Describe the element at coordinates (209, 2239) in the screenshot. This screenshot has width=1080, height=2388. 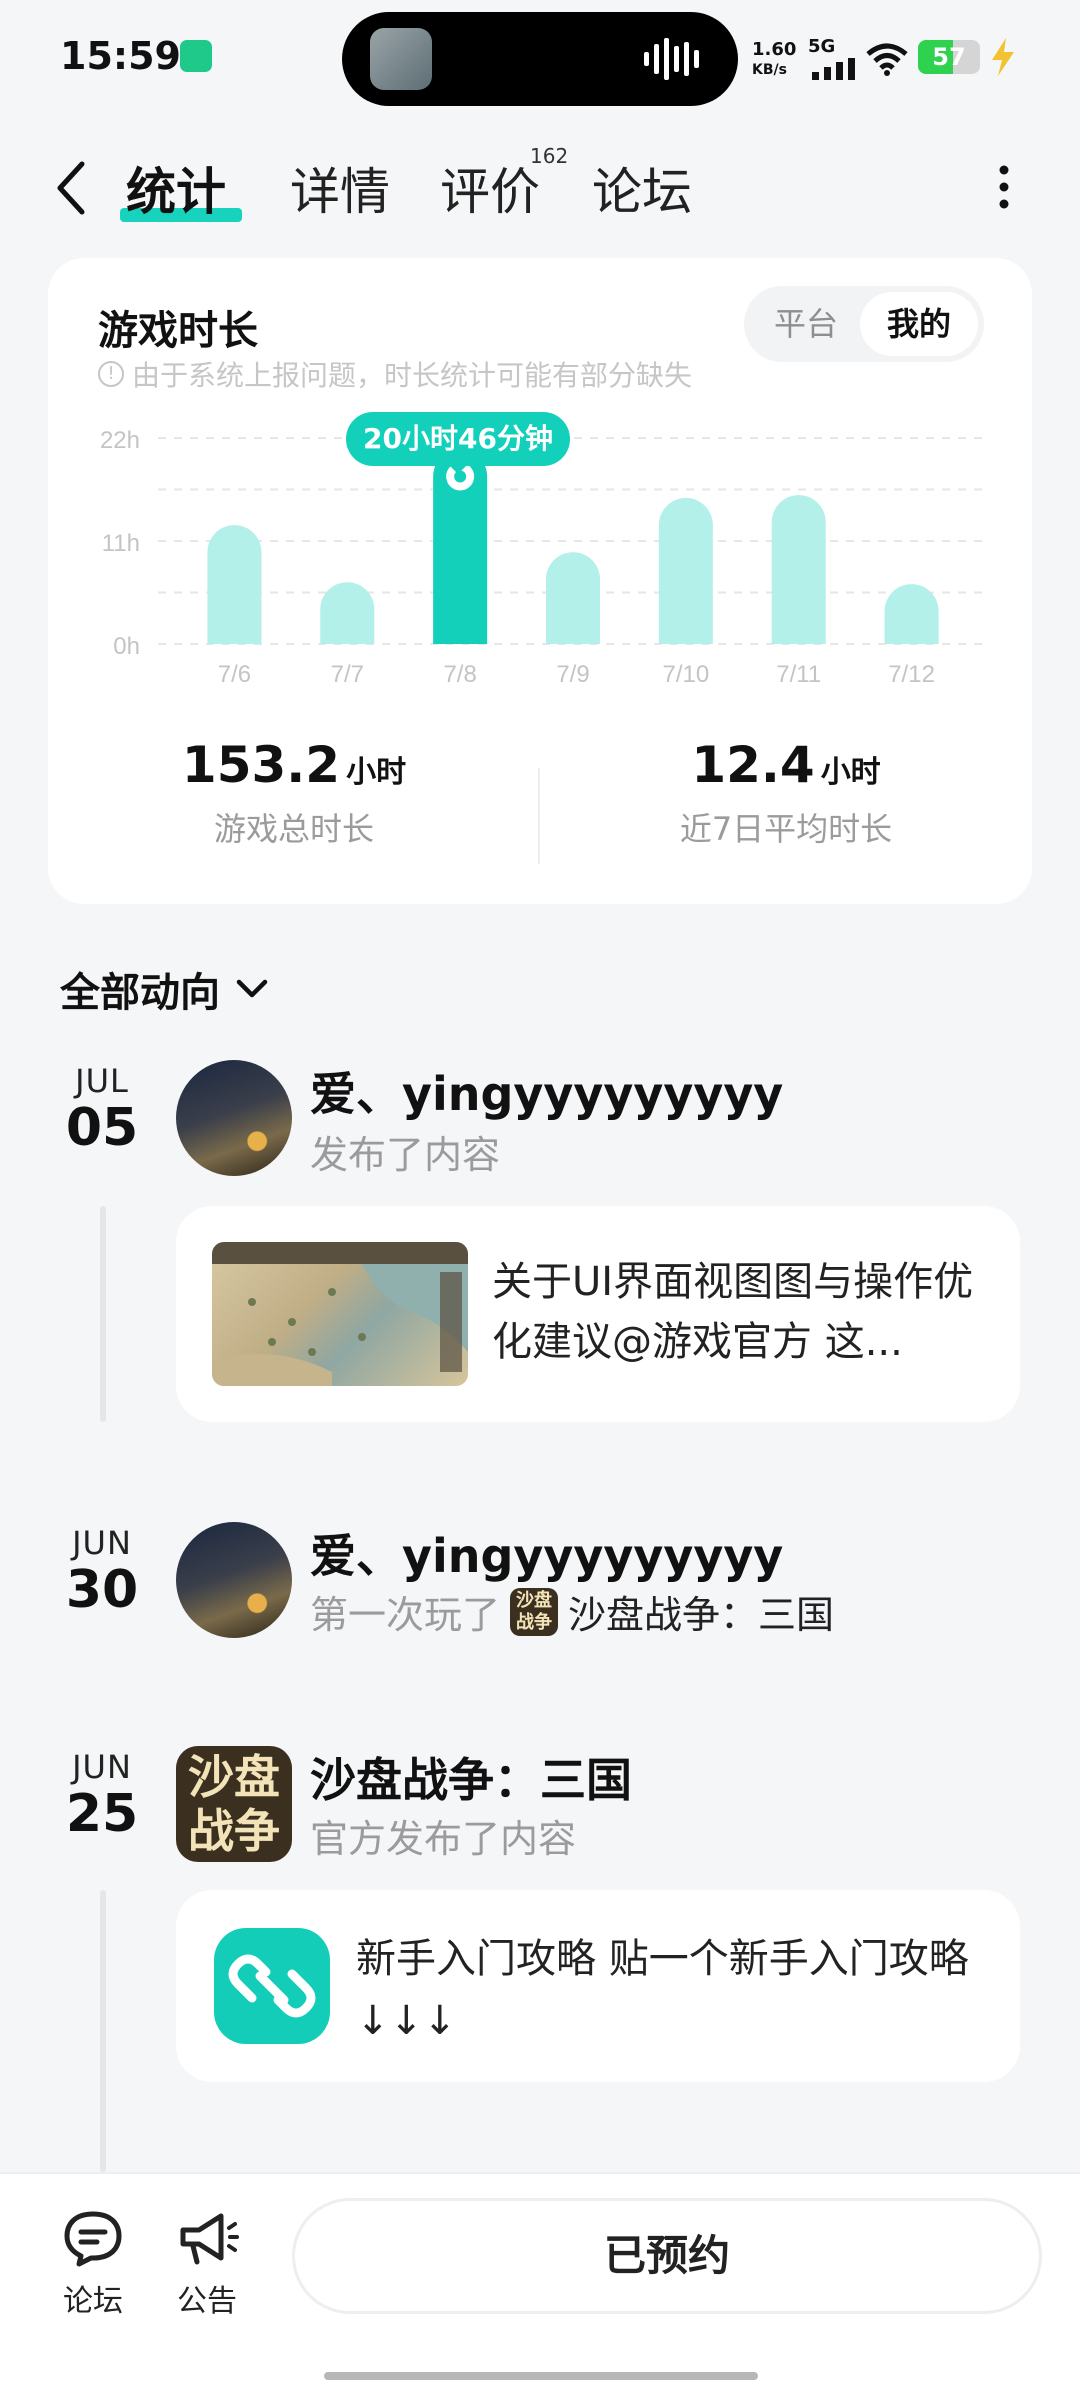
I see `megaphone-icon` at that location.